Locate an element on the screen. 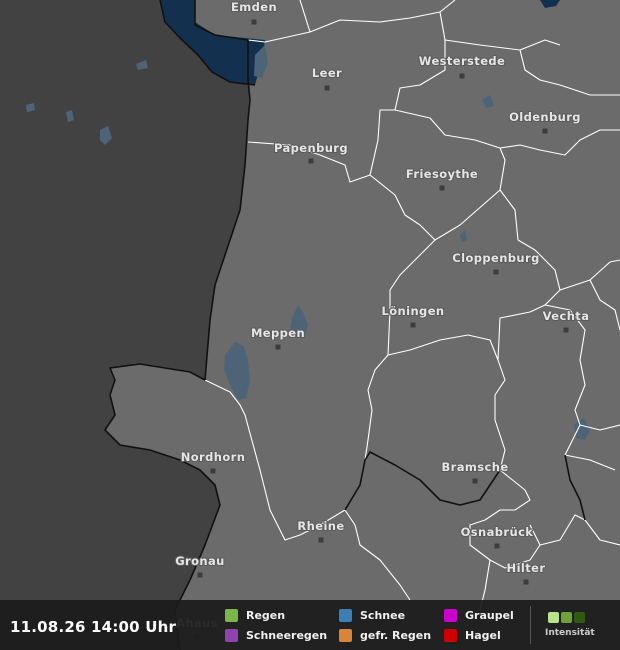 The width and height of the screenshot is (620, 650). legend-item-graupel: Graupel is located at coordinates (479, 615).